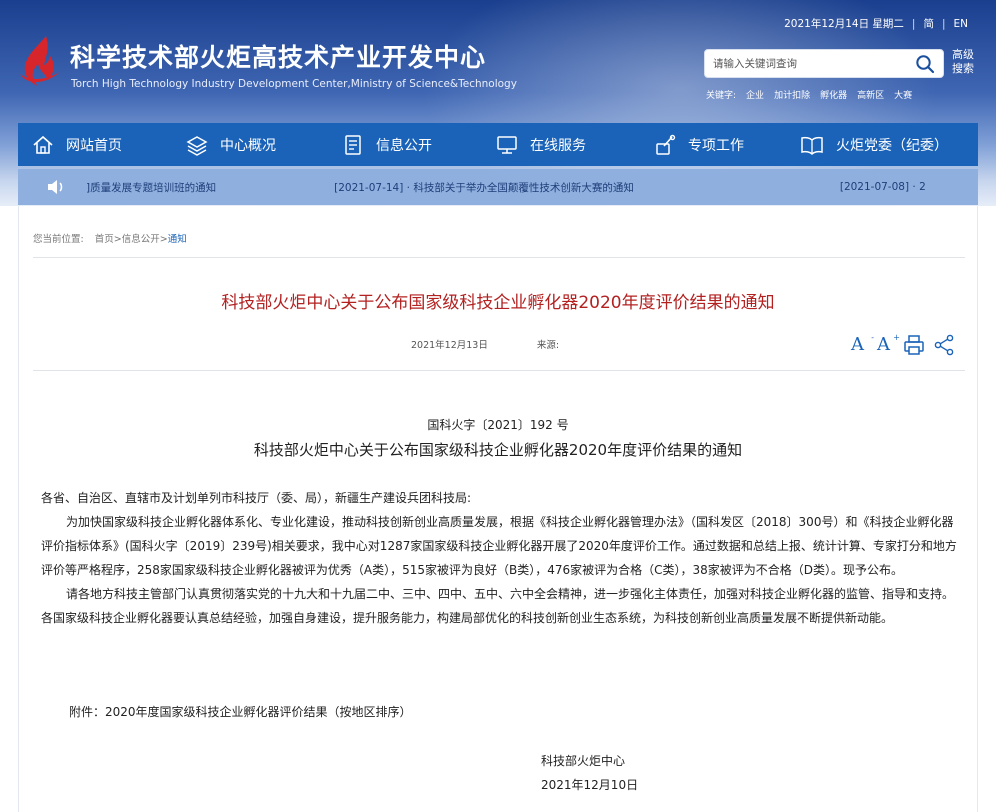 Image resolution: width=996 pixels, height=812 pixels. Describe the element at coordinates (755, 94) in the screenshot. I see `keyword-link: 企业` at that location.